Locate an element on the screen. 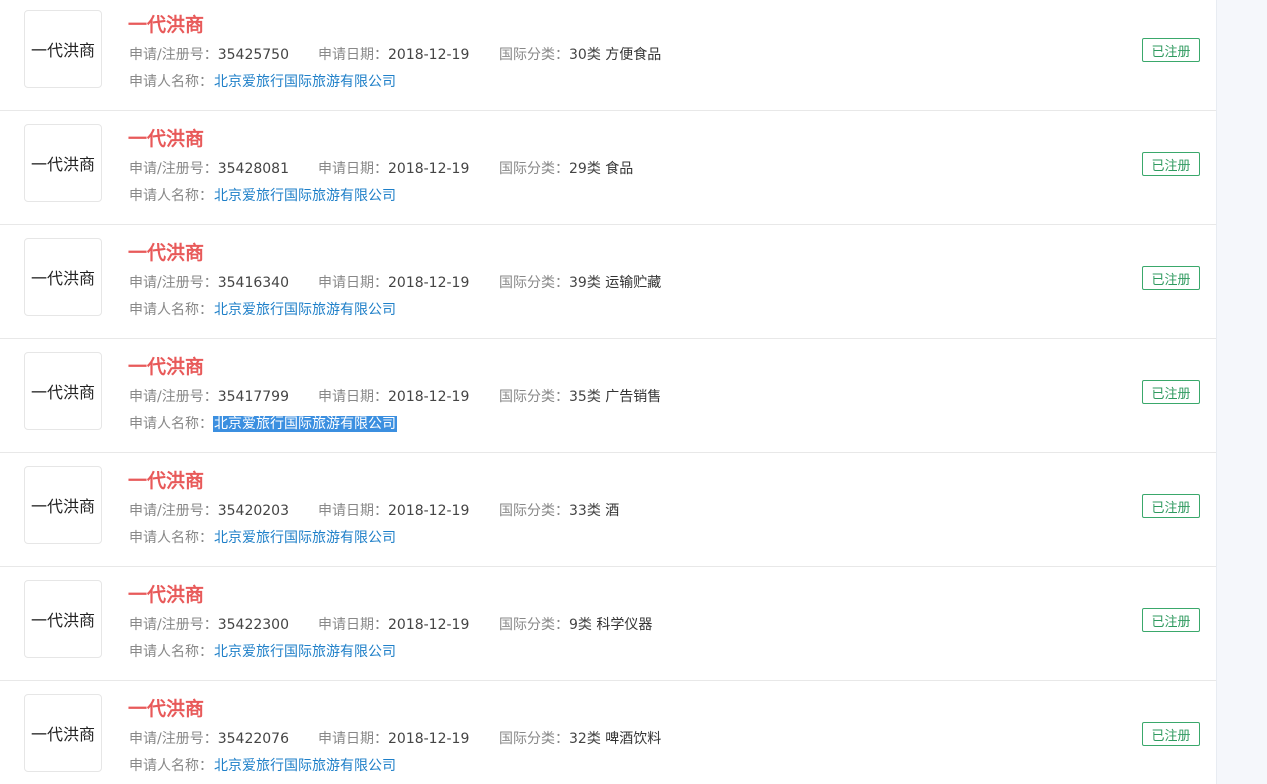 This screenshot has width=1267, height=784. reg-no-value: 35425750 is located at coordinates (253, 55).